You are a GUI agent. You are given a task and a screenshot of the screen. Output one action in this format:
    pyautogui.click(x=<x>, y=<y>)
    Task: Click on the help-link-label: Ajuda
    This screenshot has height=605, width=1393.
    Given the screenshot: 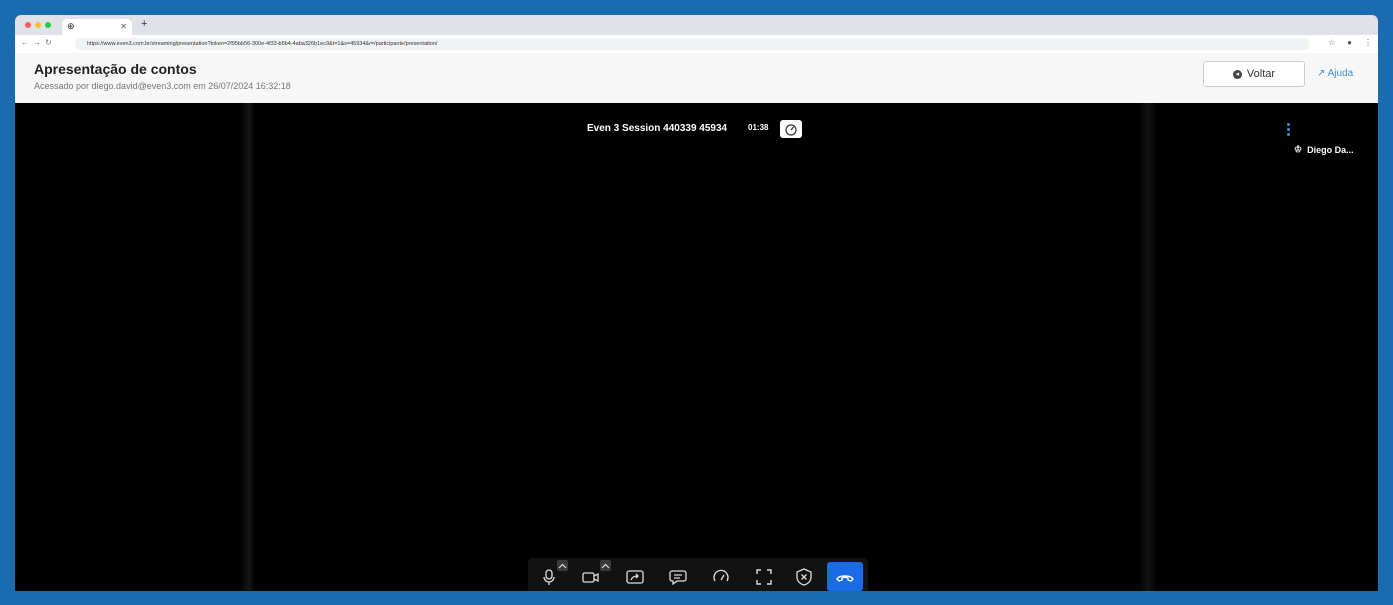 What is the action you would take?
    pyautogui.click(x=1340, y=73)
    